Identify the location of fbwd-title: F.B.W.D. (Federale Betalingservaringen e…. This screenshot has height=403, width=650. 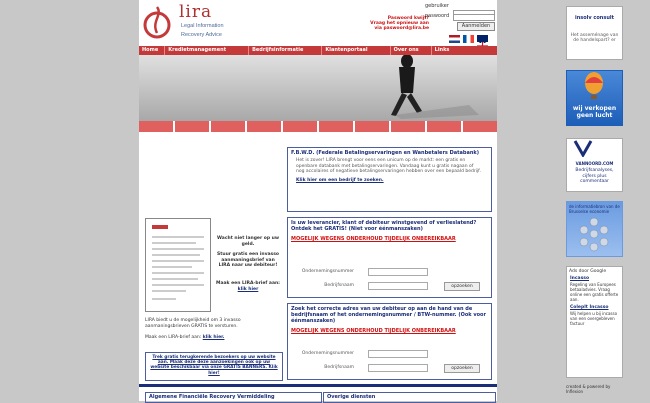
(385, 153).